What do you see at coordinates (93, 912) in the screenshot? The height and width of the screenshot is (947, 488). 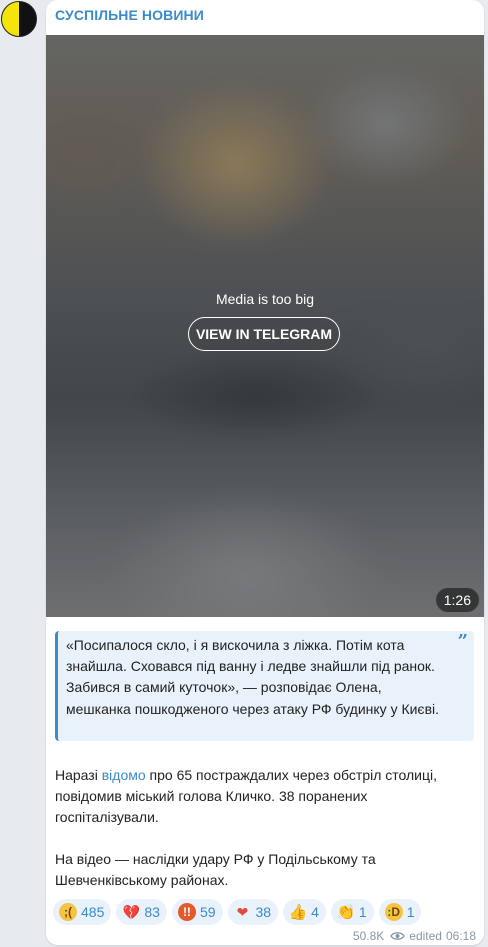 I see `reaction-count: 485` at bounding box center [93, 912].